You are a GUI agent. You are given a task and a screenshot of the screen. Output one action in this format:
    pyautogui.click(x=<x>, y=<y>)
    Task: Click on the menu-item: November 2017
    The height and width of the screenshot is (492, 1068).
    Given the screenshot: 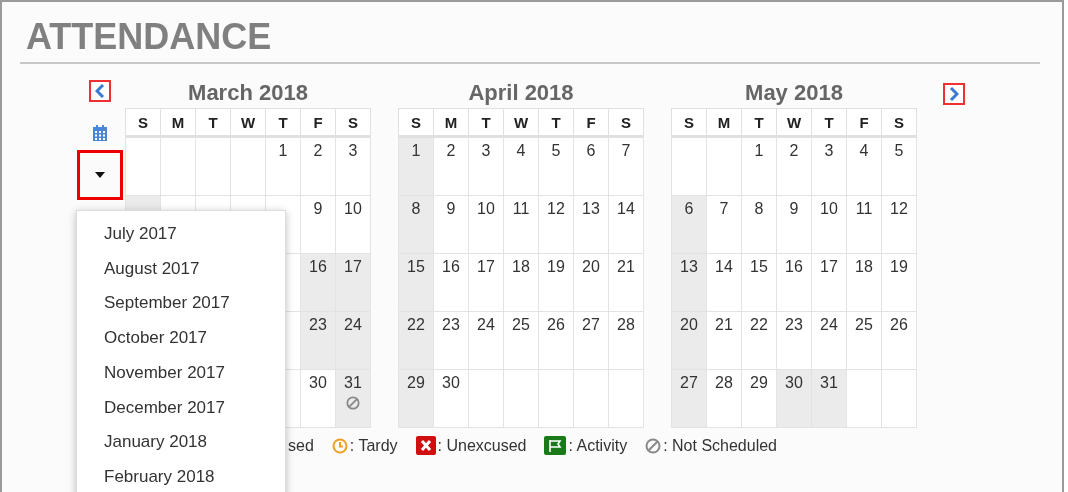 What is the action you would take?
    pyautogui.click(x=181, y=373)
    